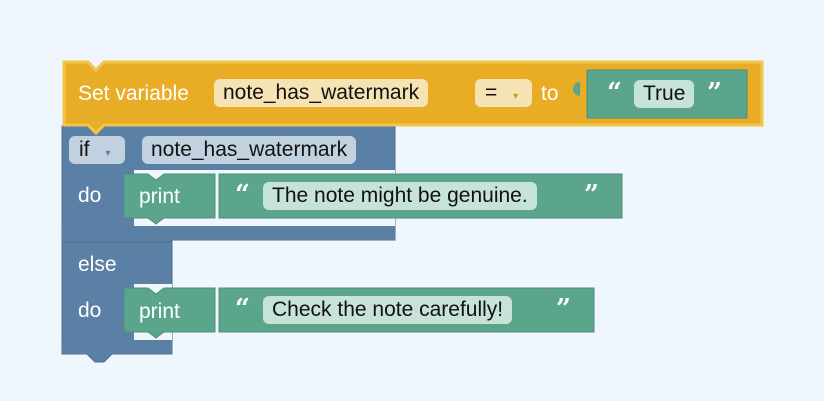  What do you see at coordinates (491, 92) in the screenshot?
I see `operator-value: =` at bounding box center [491, 92].